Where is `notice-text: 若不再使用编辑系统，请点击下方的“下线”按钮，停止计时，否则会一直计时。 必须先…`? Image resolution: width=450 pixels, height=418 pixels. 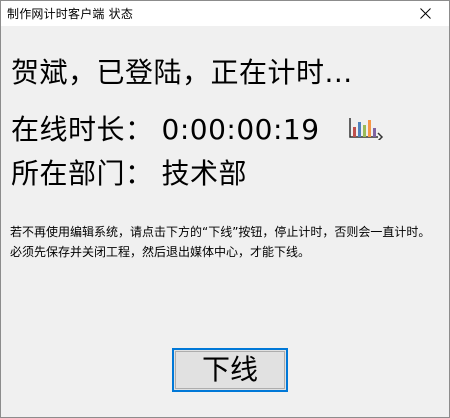
notice-text: 若不再使用编辑系统，请点击下方的“下线”按钮，停止计时，否则会一直计时。 必须先… is located at coordinates (224, 242).